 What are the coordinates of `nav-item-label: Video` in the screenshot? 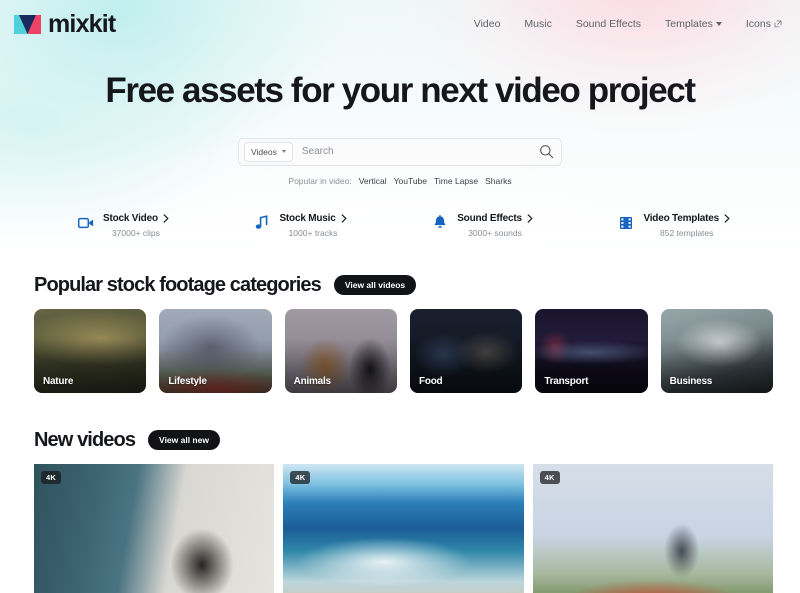 It's located at (487, 24).